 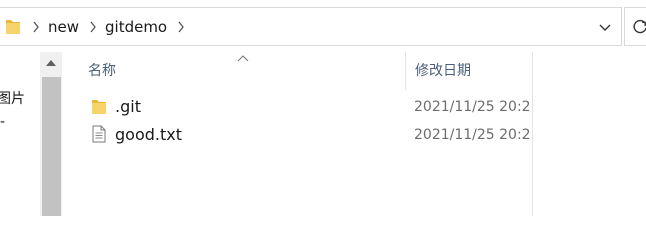 What do you see at coordinates (12, 99) in the screenshot?
I see `nav-item-label: 图片` at bounding box center [12, 99].